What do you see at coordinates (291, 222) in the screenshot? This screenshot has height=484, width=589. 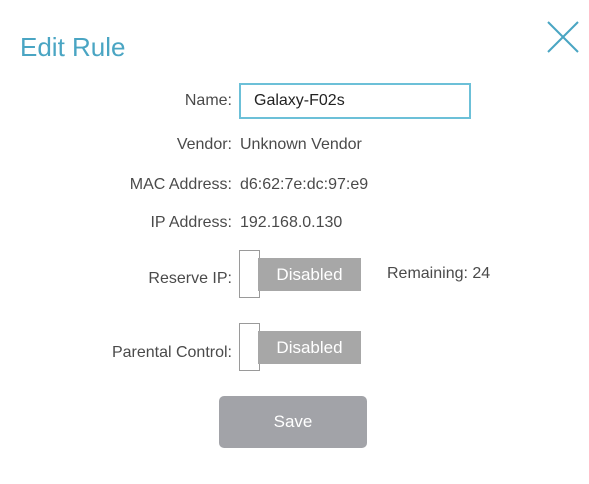 I see `ip-address-value: 192.168.0.130` at bounding box center [291, 222].